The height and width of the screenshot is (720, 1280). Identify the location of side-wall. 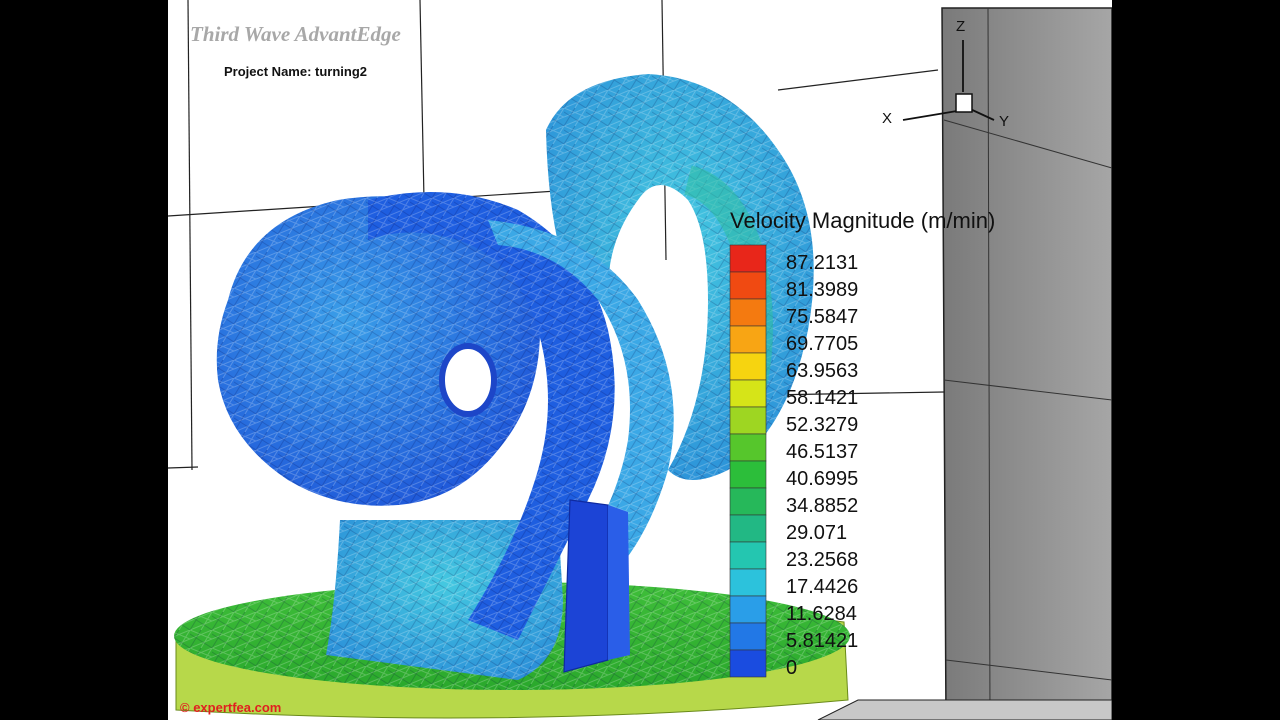
(1026, 363).